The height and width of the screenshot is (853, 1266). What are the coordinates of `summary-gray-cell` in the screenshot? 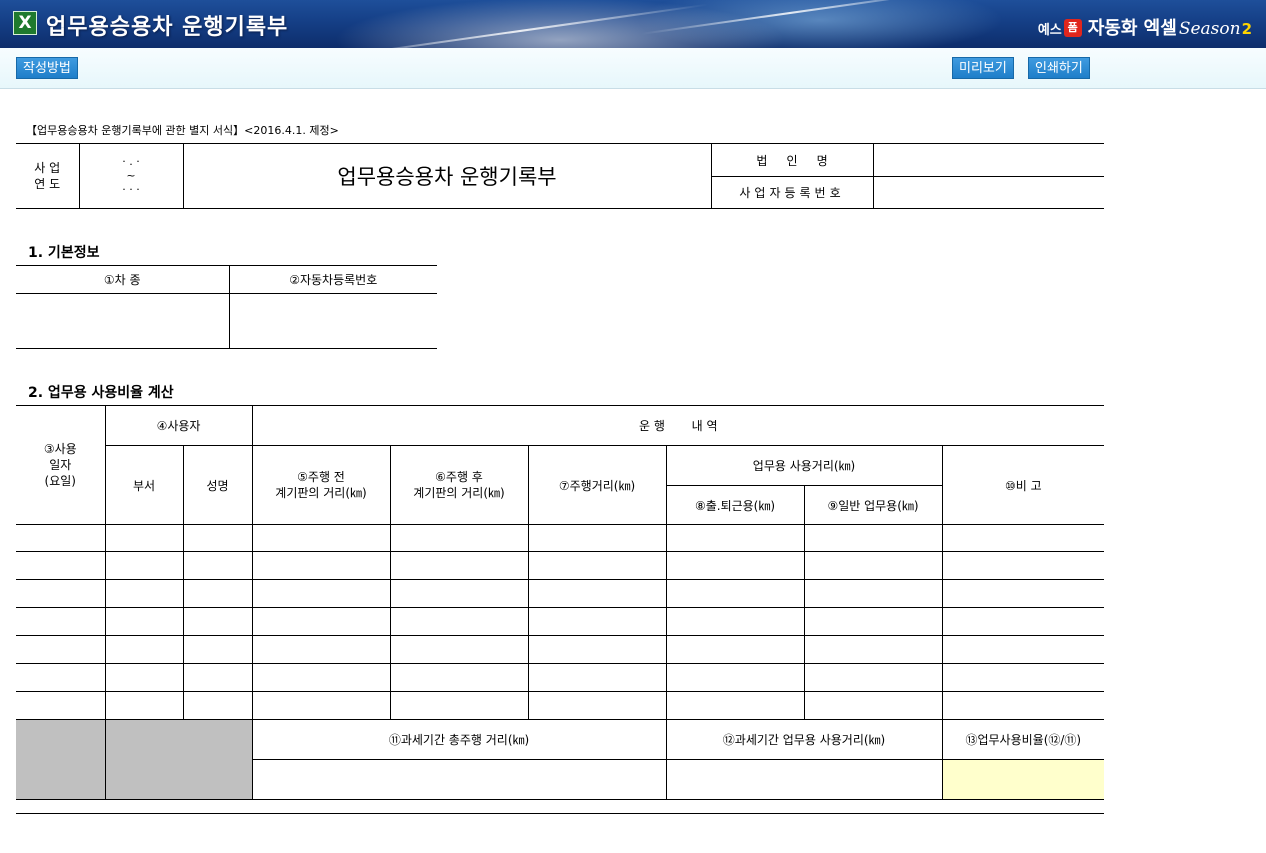 It's located at (178, 759).